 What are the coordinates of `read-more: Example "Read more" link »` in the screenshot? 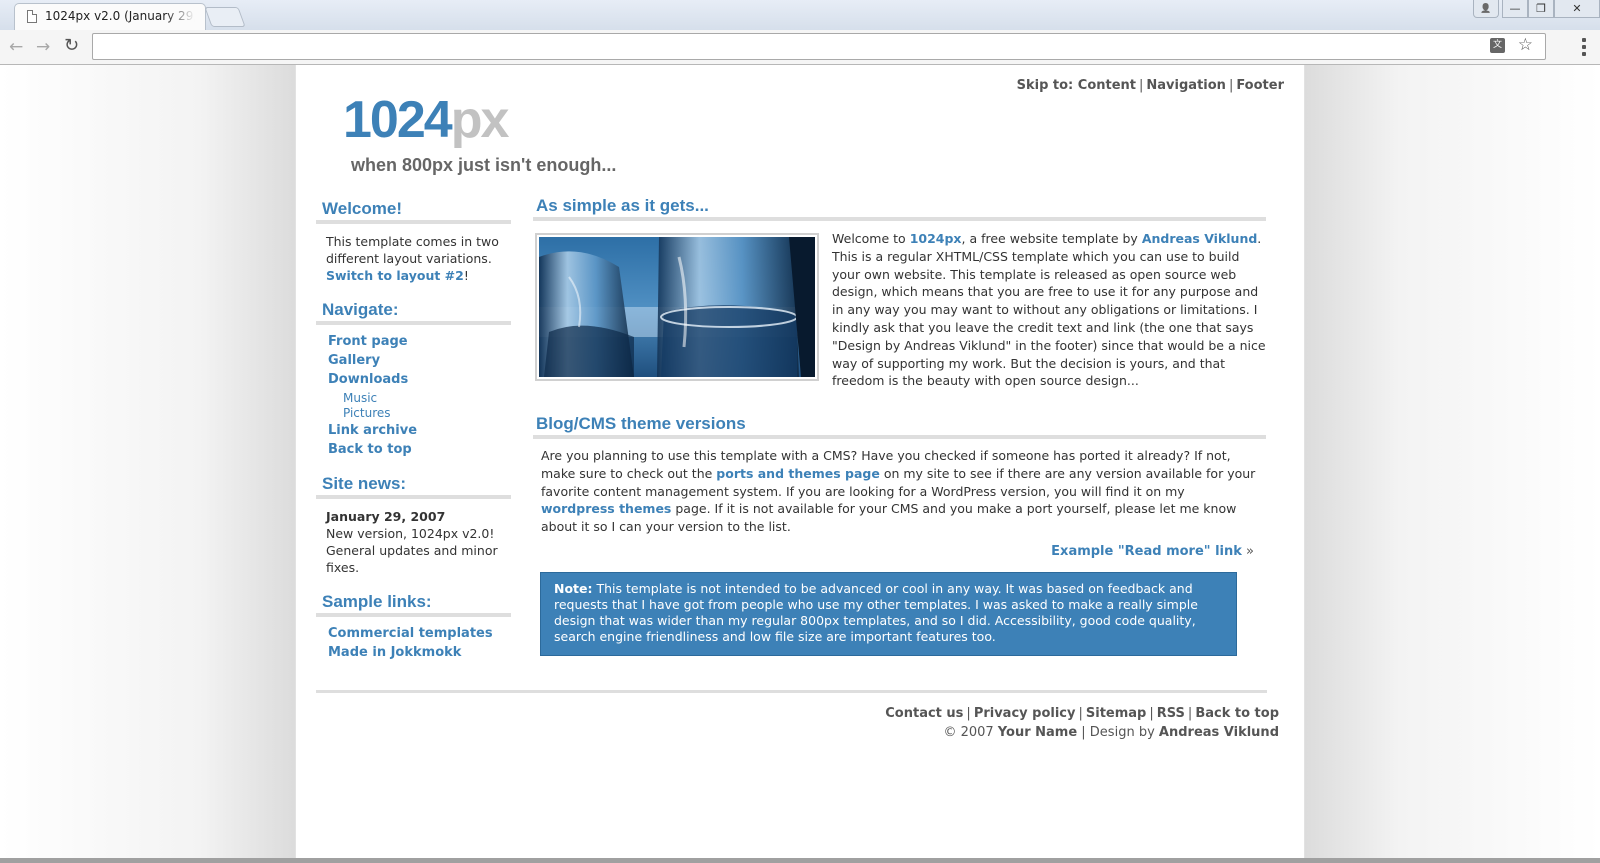 It's located at (899, 547).